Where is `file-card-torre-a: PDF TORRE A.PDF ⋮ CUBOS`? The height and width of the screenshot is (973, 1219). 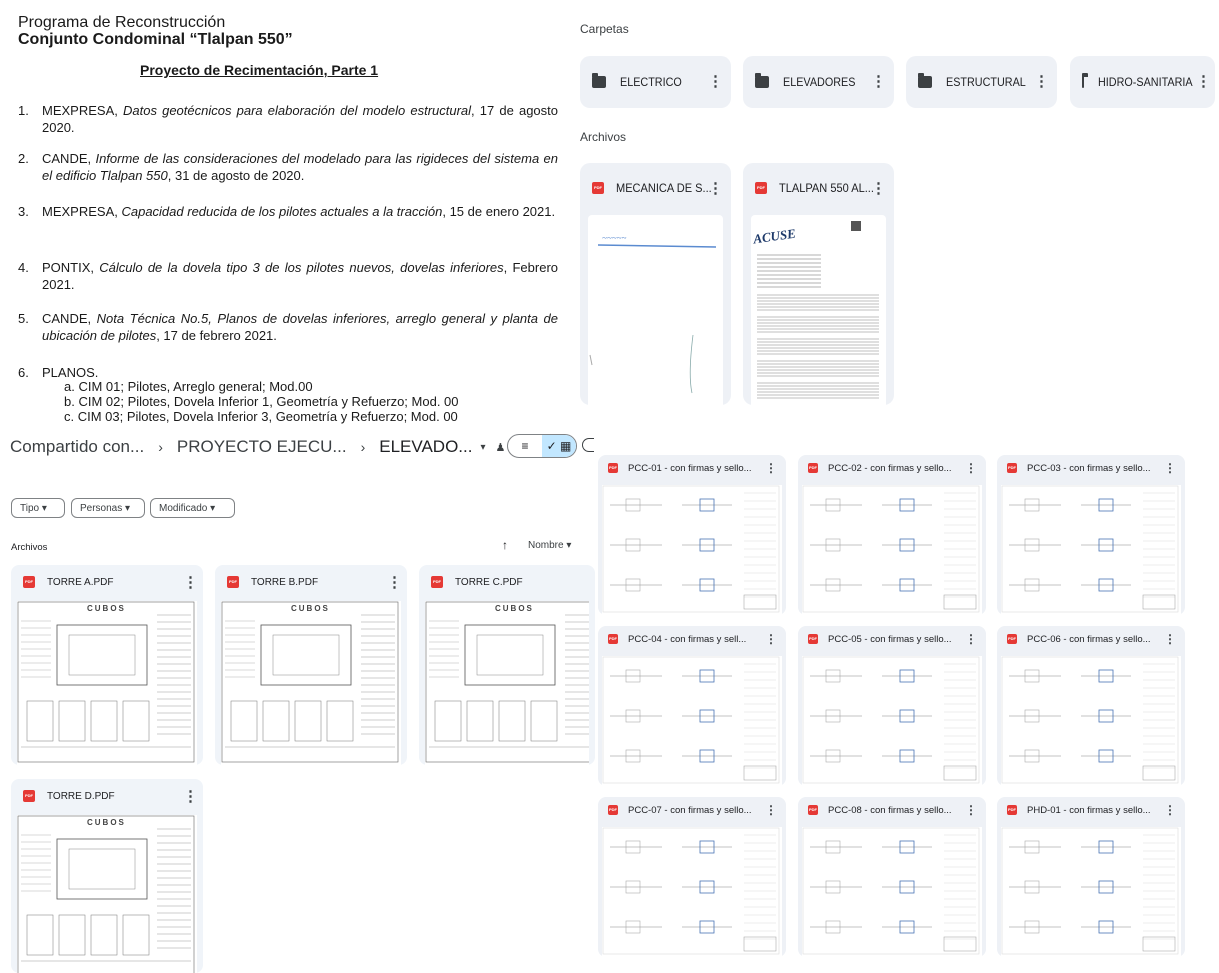
file-card-torre-a: PDF TORRE A.PDF ⋮ CUBOS is located at coordinates (107, 665).